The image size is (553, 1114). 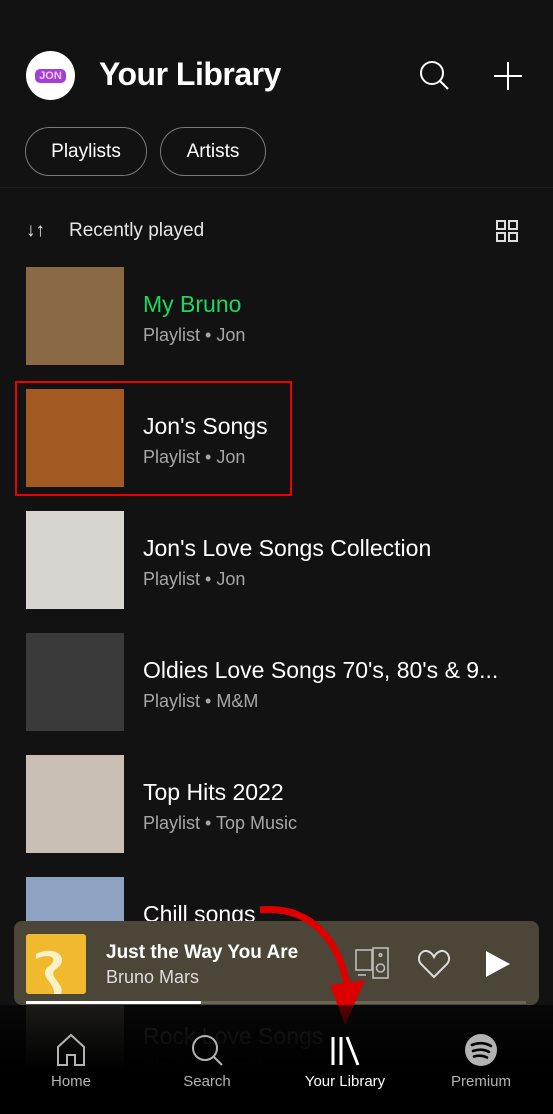 What do you see at coordinates (153, 977) in the screenshot?
I see `track-artist: Bruno Mars` at bounding box center [153, 977].